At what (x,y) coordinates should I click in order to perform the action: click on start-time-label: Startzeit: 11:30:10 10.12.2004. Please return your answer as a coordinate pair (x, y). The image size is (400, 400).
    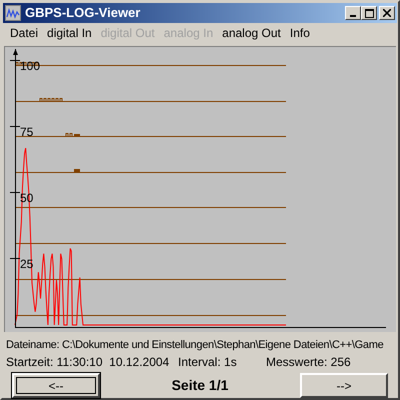
    Looking at the image, I should click on (88, 362).